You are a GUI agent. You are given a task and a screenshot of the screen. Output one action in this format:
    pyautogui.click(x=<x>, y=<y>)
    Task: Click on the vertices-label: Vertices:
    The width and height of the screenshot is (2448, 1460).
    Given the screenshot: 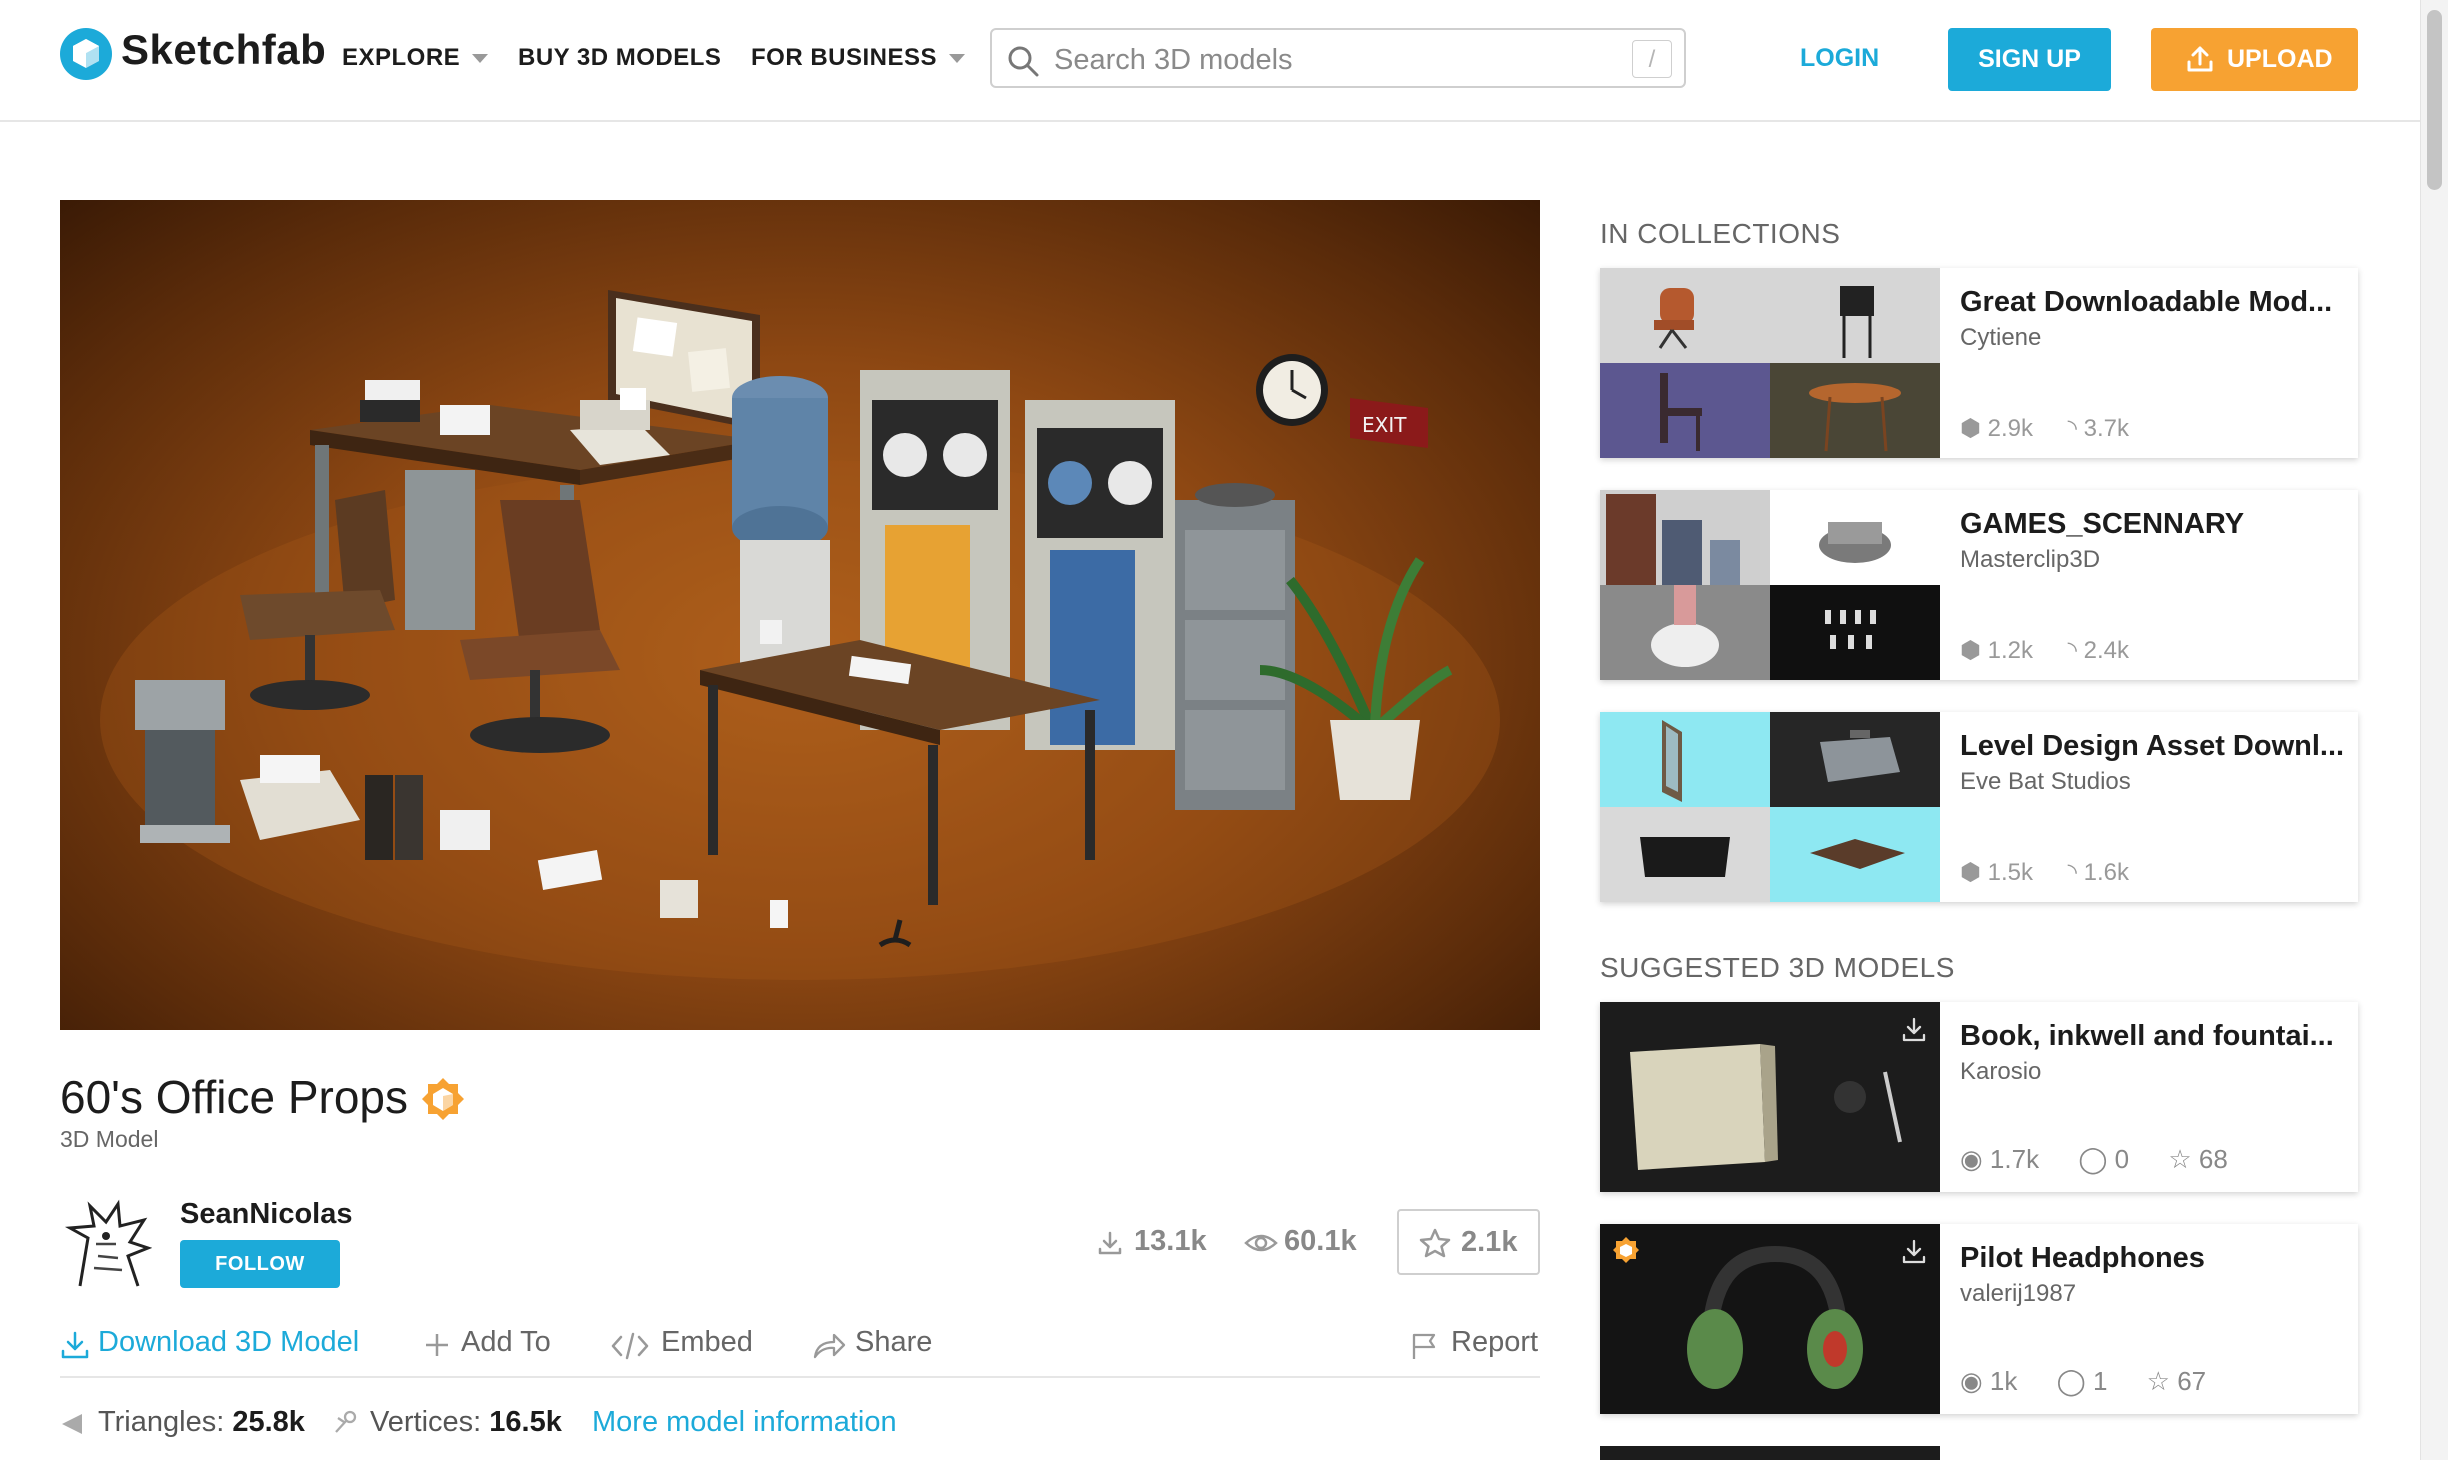 What is the action you would take?
    pyautogui.click(x=426, y=1422)
    